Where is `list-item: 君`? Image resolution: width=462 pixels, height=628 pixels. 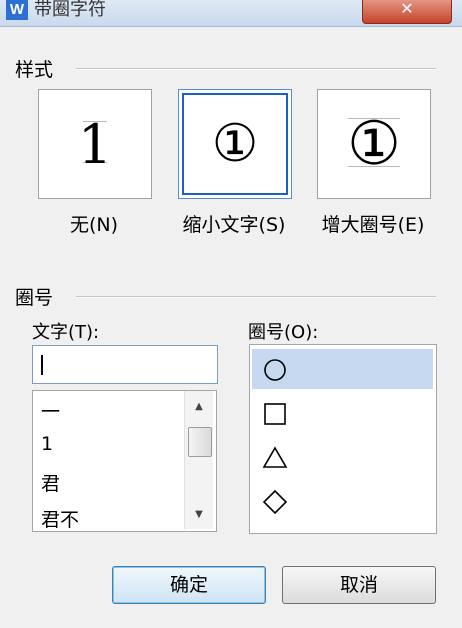
list-item: 君 is located at coordinates (50, 482).